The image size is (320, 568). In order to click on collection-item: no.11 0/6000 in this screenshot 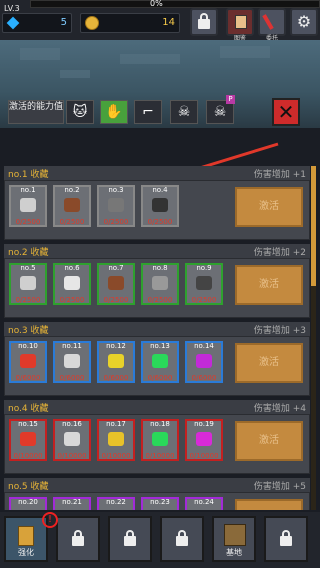, I will do `click(72, 362)`.